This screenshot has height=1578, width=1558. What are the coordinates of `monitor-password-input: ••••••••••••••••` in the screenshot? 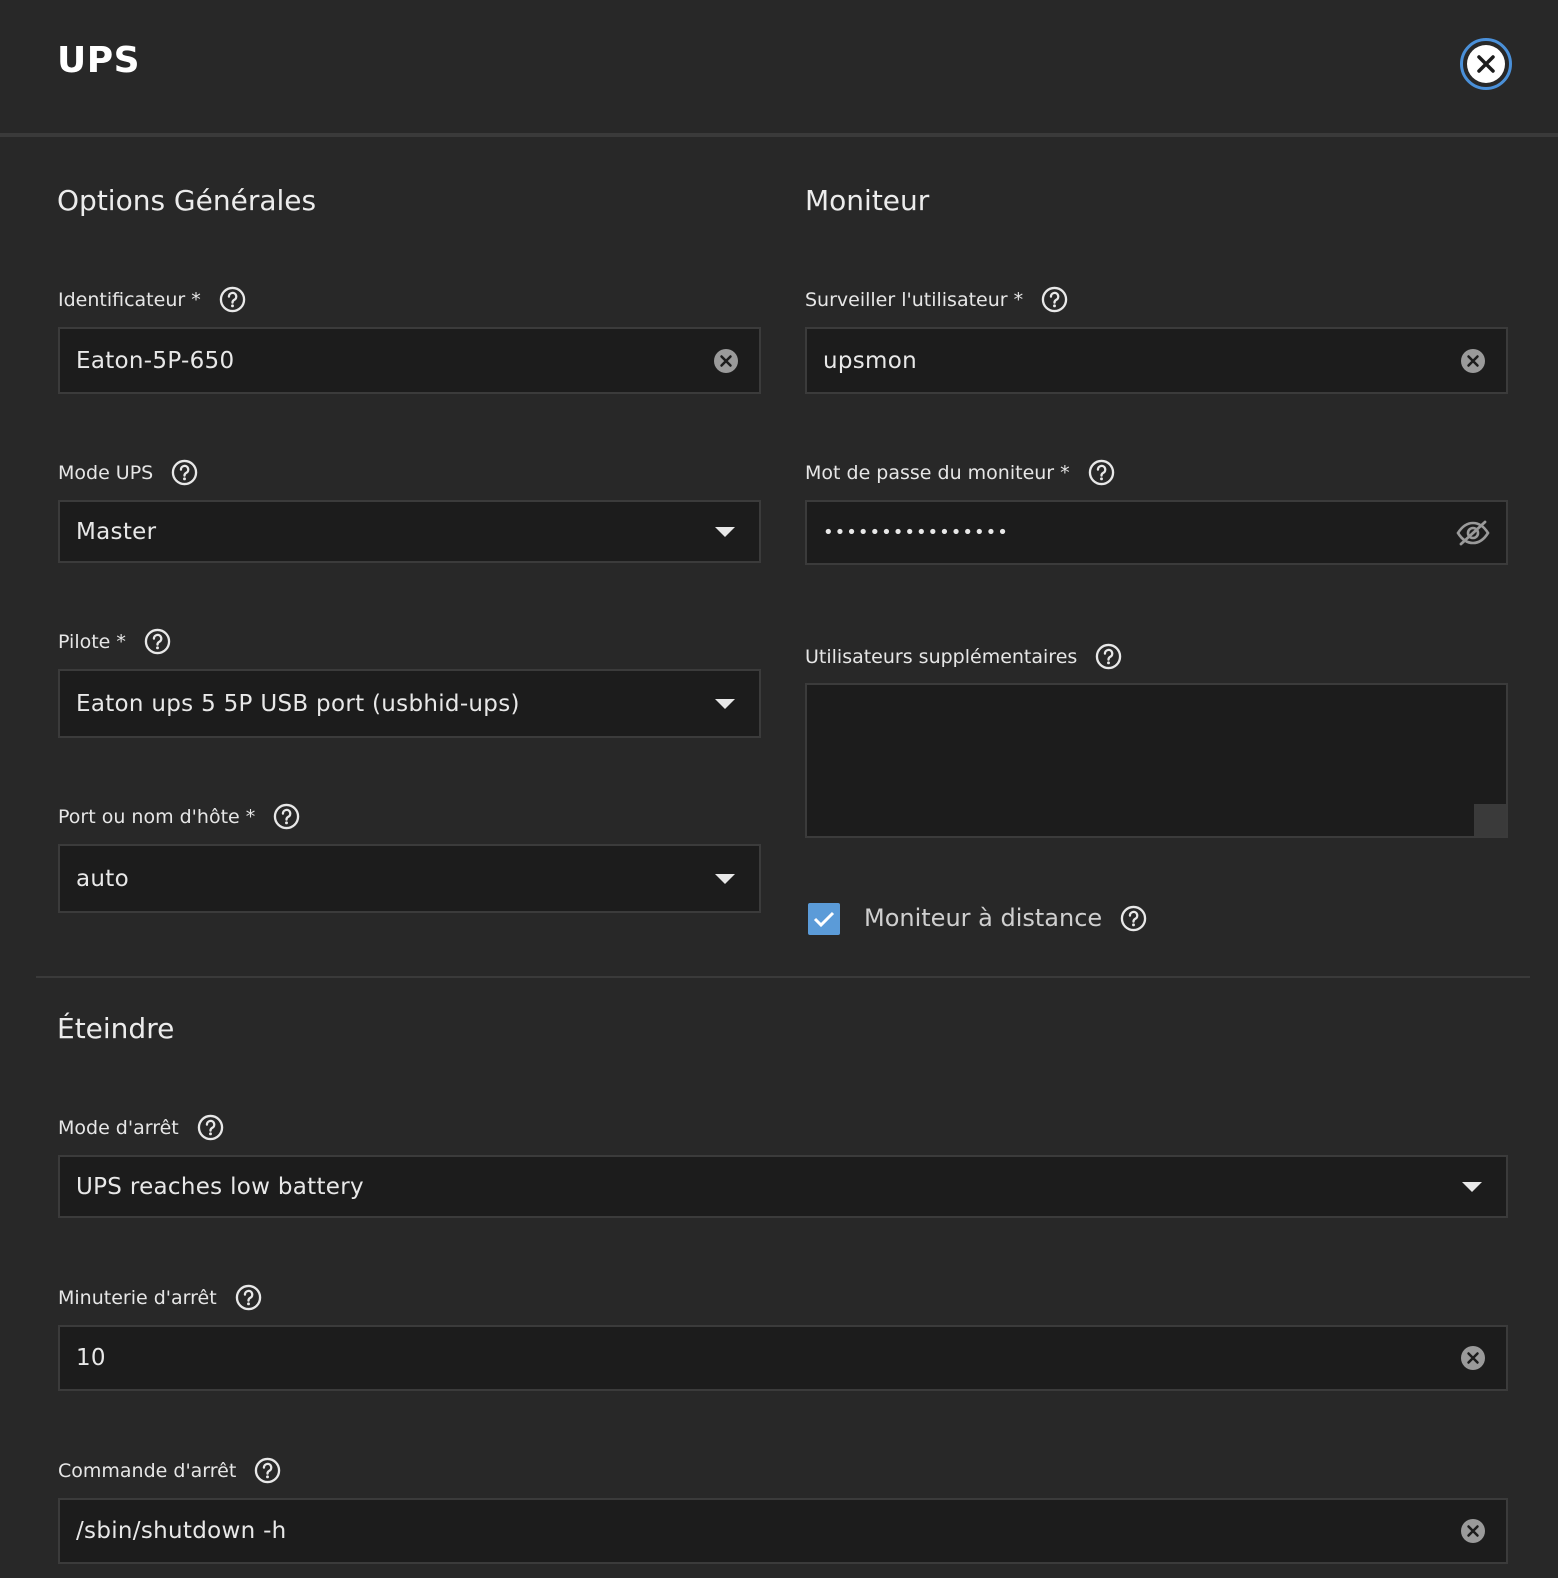 It's located at (1156, 532).